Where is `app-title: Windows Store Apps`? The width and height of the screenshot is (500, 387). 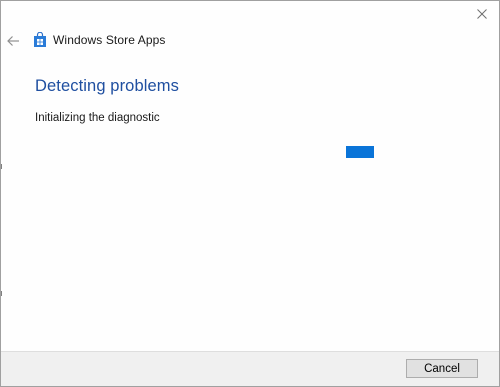 app-title: Windows Store Apps is located at coordinates (109, 40).